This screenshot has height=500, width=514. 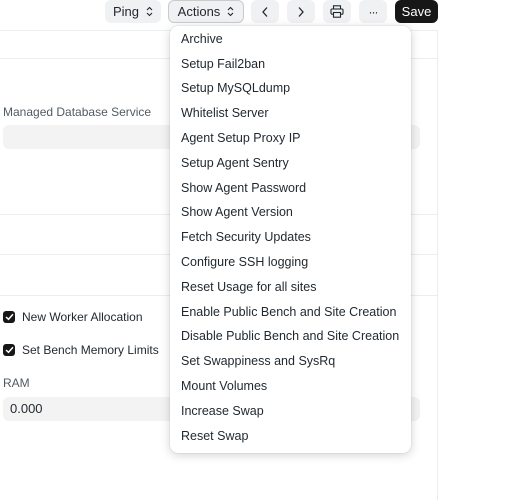 I want to click on menu-item-reset-swap: Reset Swap, so click(x=290, y=435).